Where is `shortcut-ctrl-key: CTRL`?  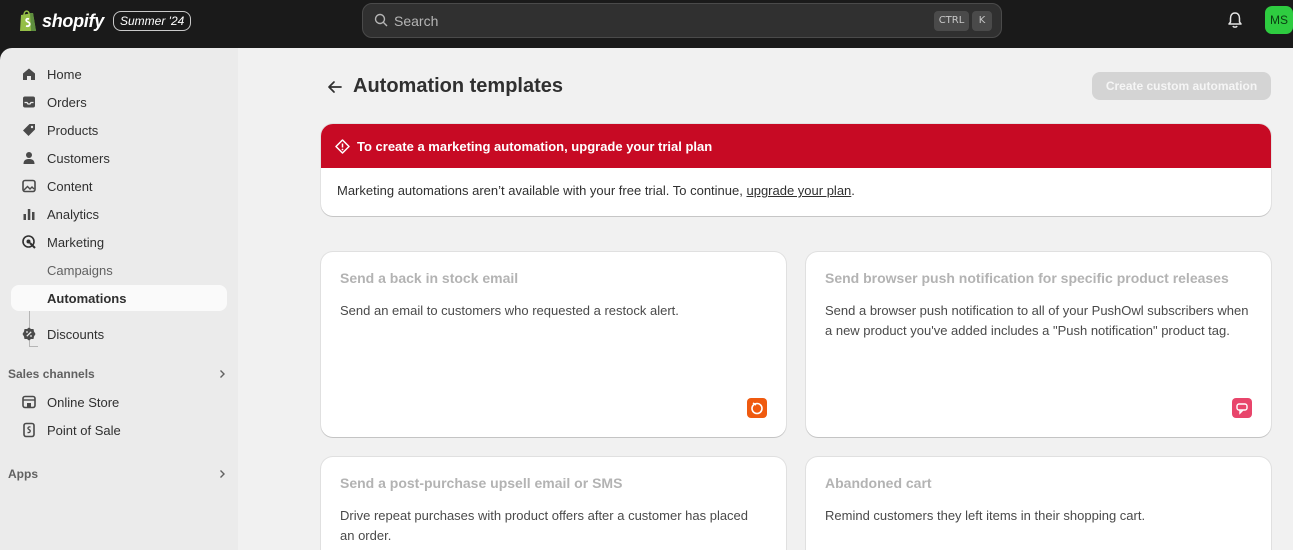 shortcut-ctrl-key: CTRL is located at coordinates (951, 21).